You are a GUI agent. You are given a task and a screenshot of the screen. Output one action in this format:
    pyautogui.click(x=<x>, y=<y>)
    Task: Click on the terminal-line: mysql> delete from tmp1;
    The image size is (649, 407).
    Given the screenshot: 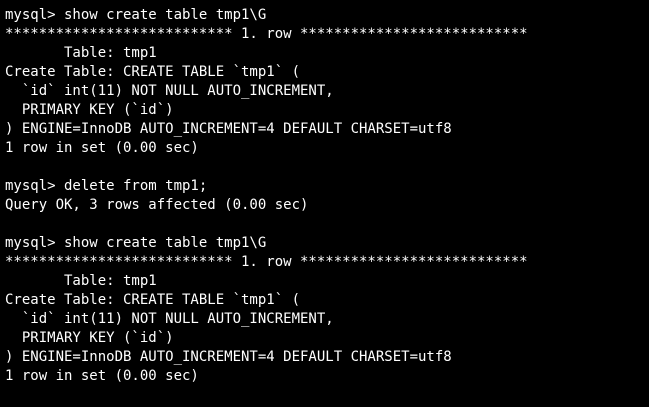 What is the action you would take?
    pyautogui.click(x=106, y=186)
    